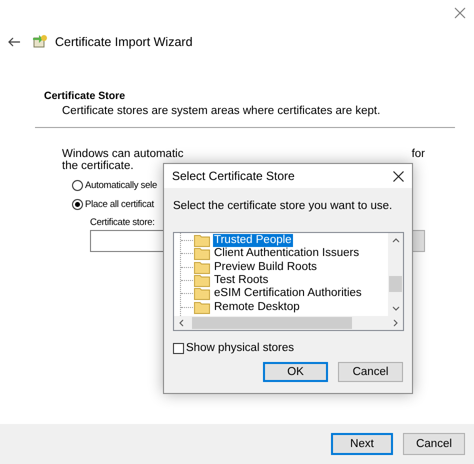  Describe the element at coordinates (283, 206) in the screenshot. I see `dialog-prompt: Select the certificate store you want to use.` at that location.